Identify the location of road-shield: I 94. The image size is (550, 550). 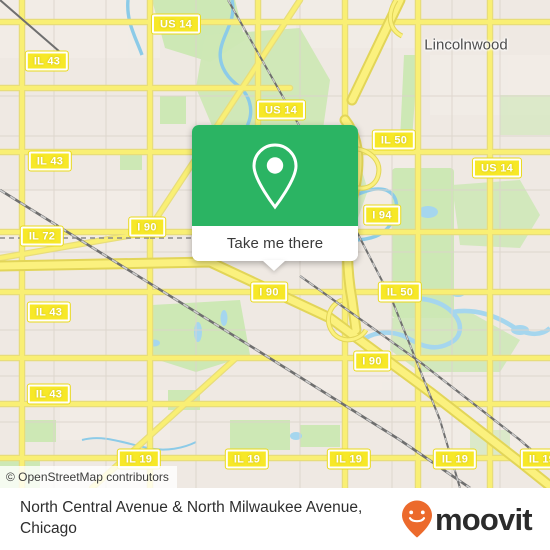
(382, 215).